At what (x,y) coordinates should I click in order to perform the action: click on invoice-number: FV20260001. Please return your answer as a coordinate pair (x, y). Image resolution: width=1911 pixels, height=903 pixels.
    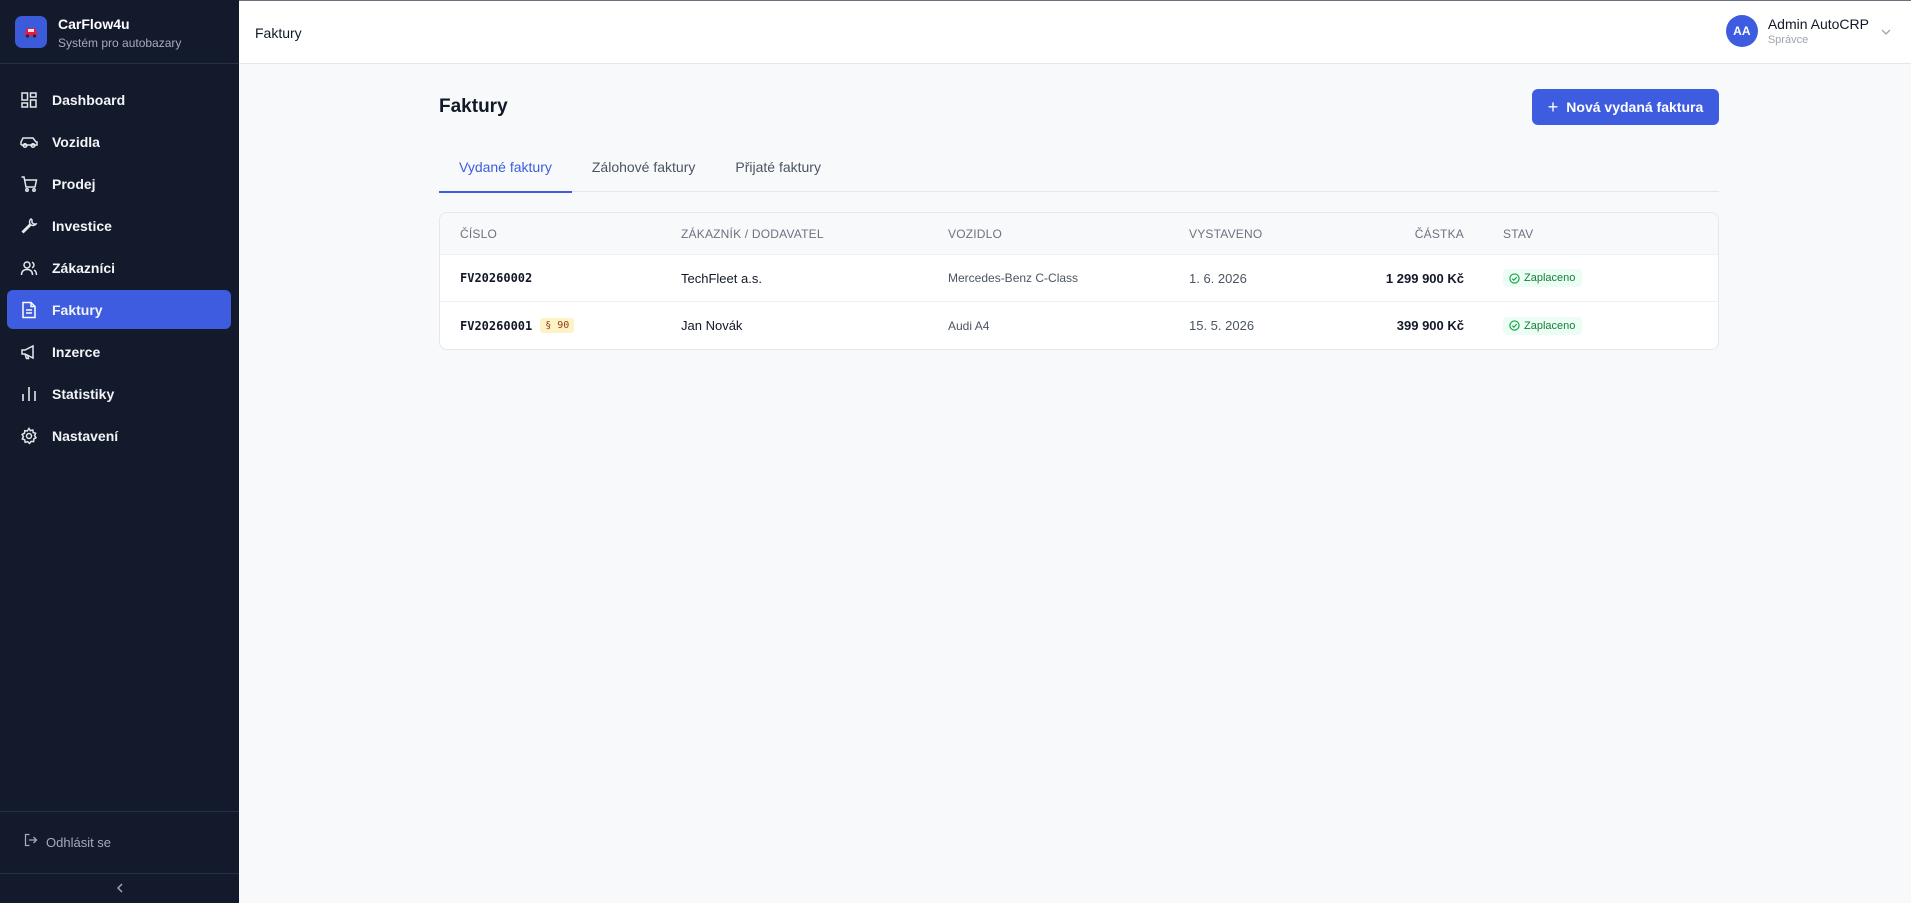
    Looking at the image, I should click on (496, 326).